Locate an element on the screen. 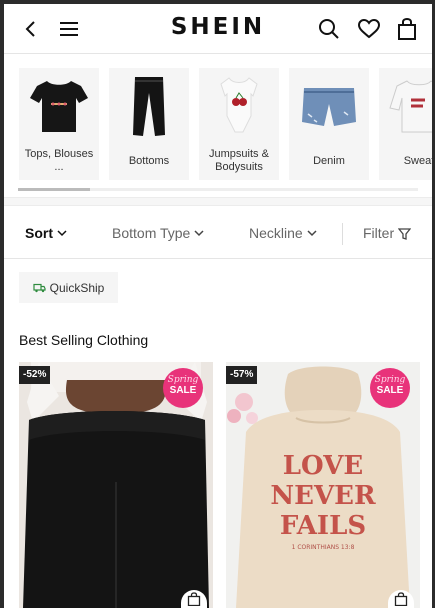 Image resolution: width=435 pixels, height=608 pixels. denim-shorts-image is located at coordinates (329, 106).